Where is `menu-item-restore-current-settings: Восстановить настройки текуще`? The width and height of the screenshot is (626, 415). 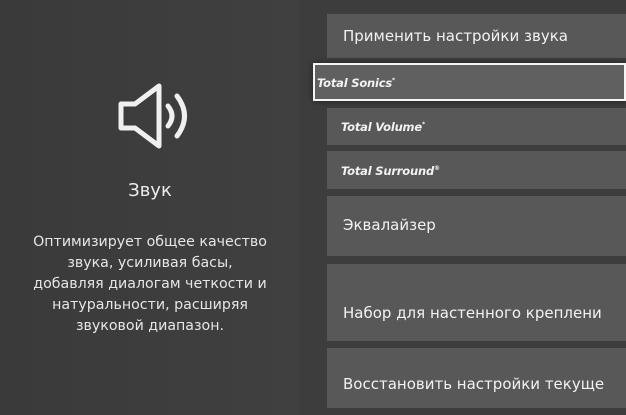 menu-item-restore-current-settings: Восстановить настройки текуще is located at coordinates (476, 378).